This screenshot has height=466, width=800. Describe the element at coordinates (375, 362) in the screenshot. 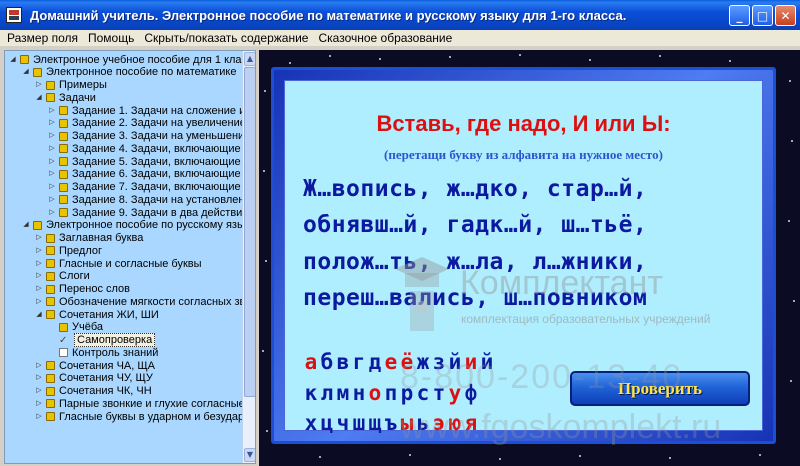

I see `alphabet-letter: д` at that location.